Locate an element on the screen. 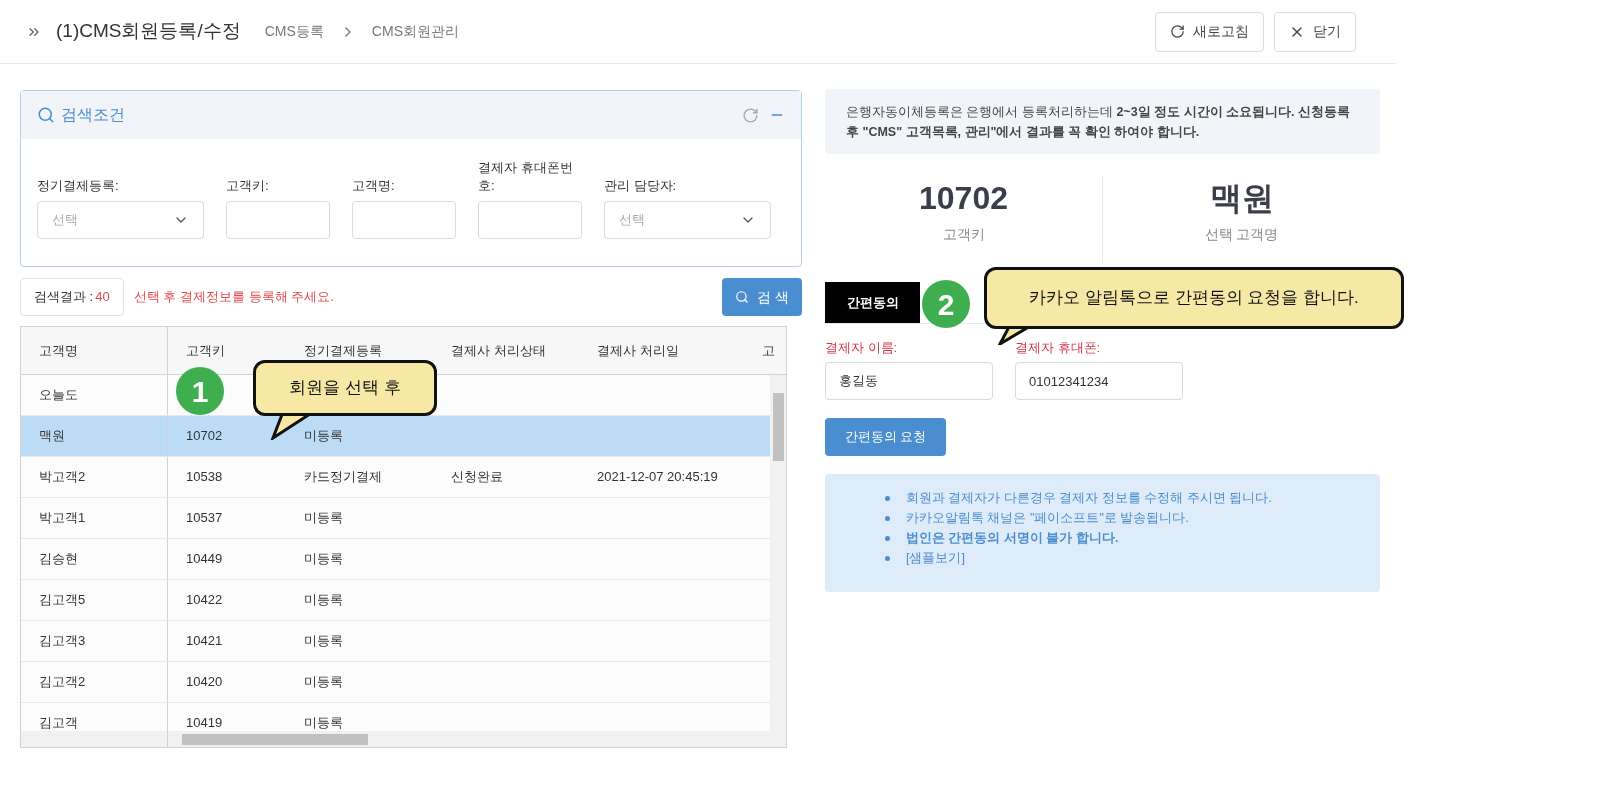  input-field: 홍길동 is located at coordinates (909, 381).